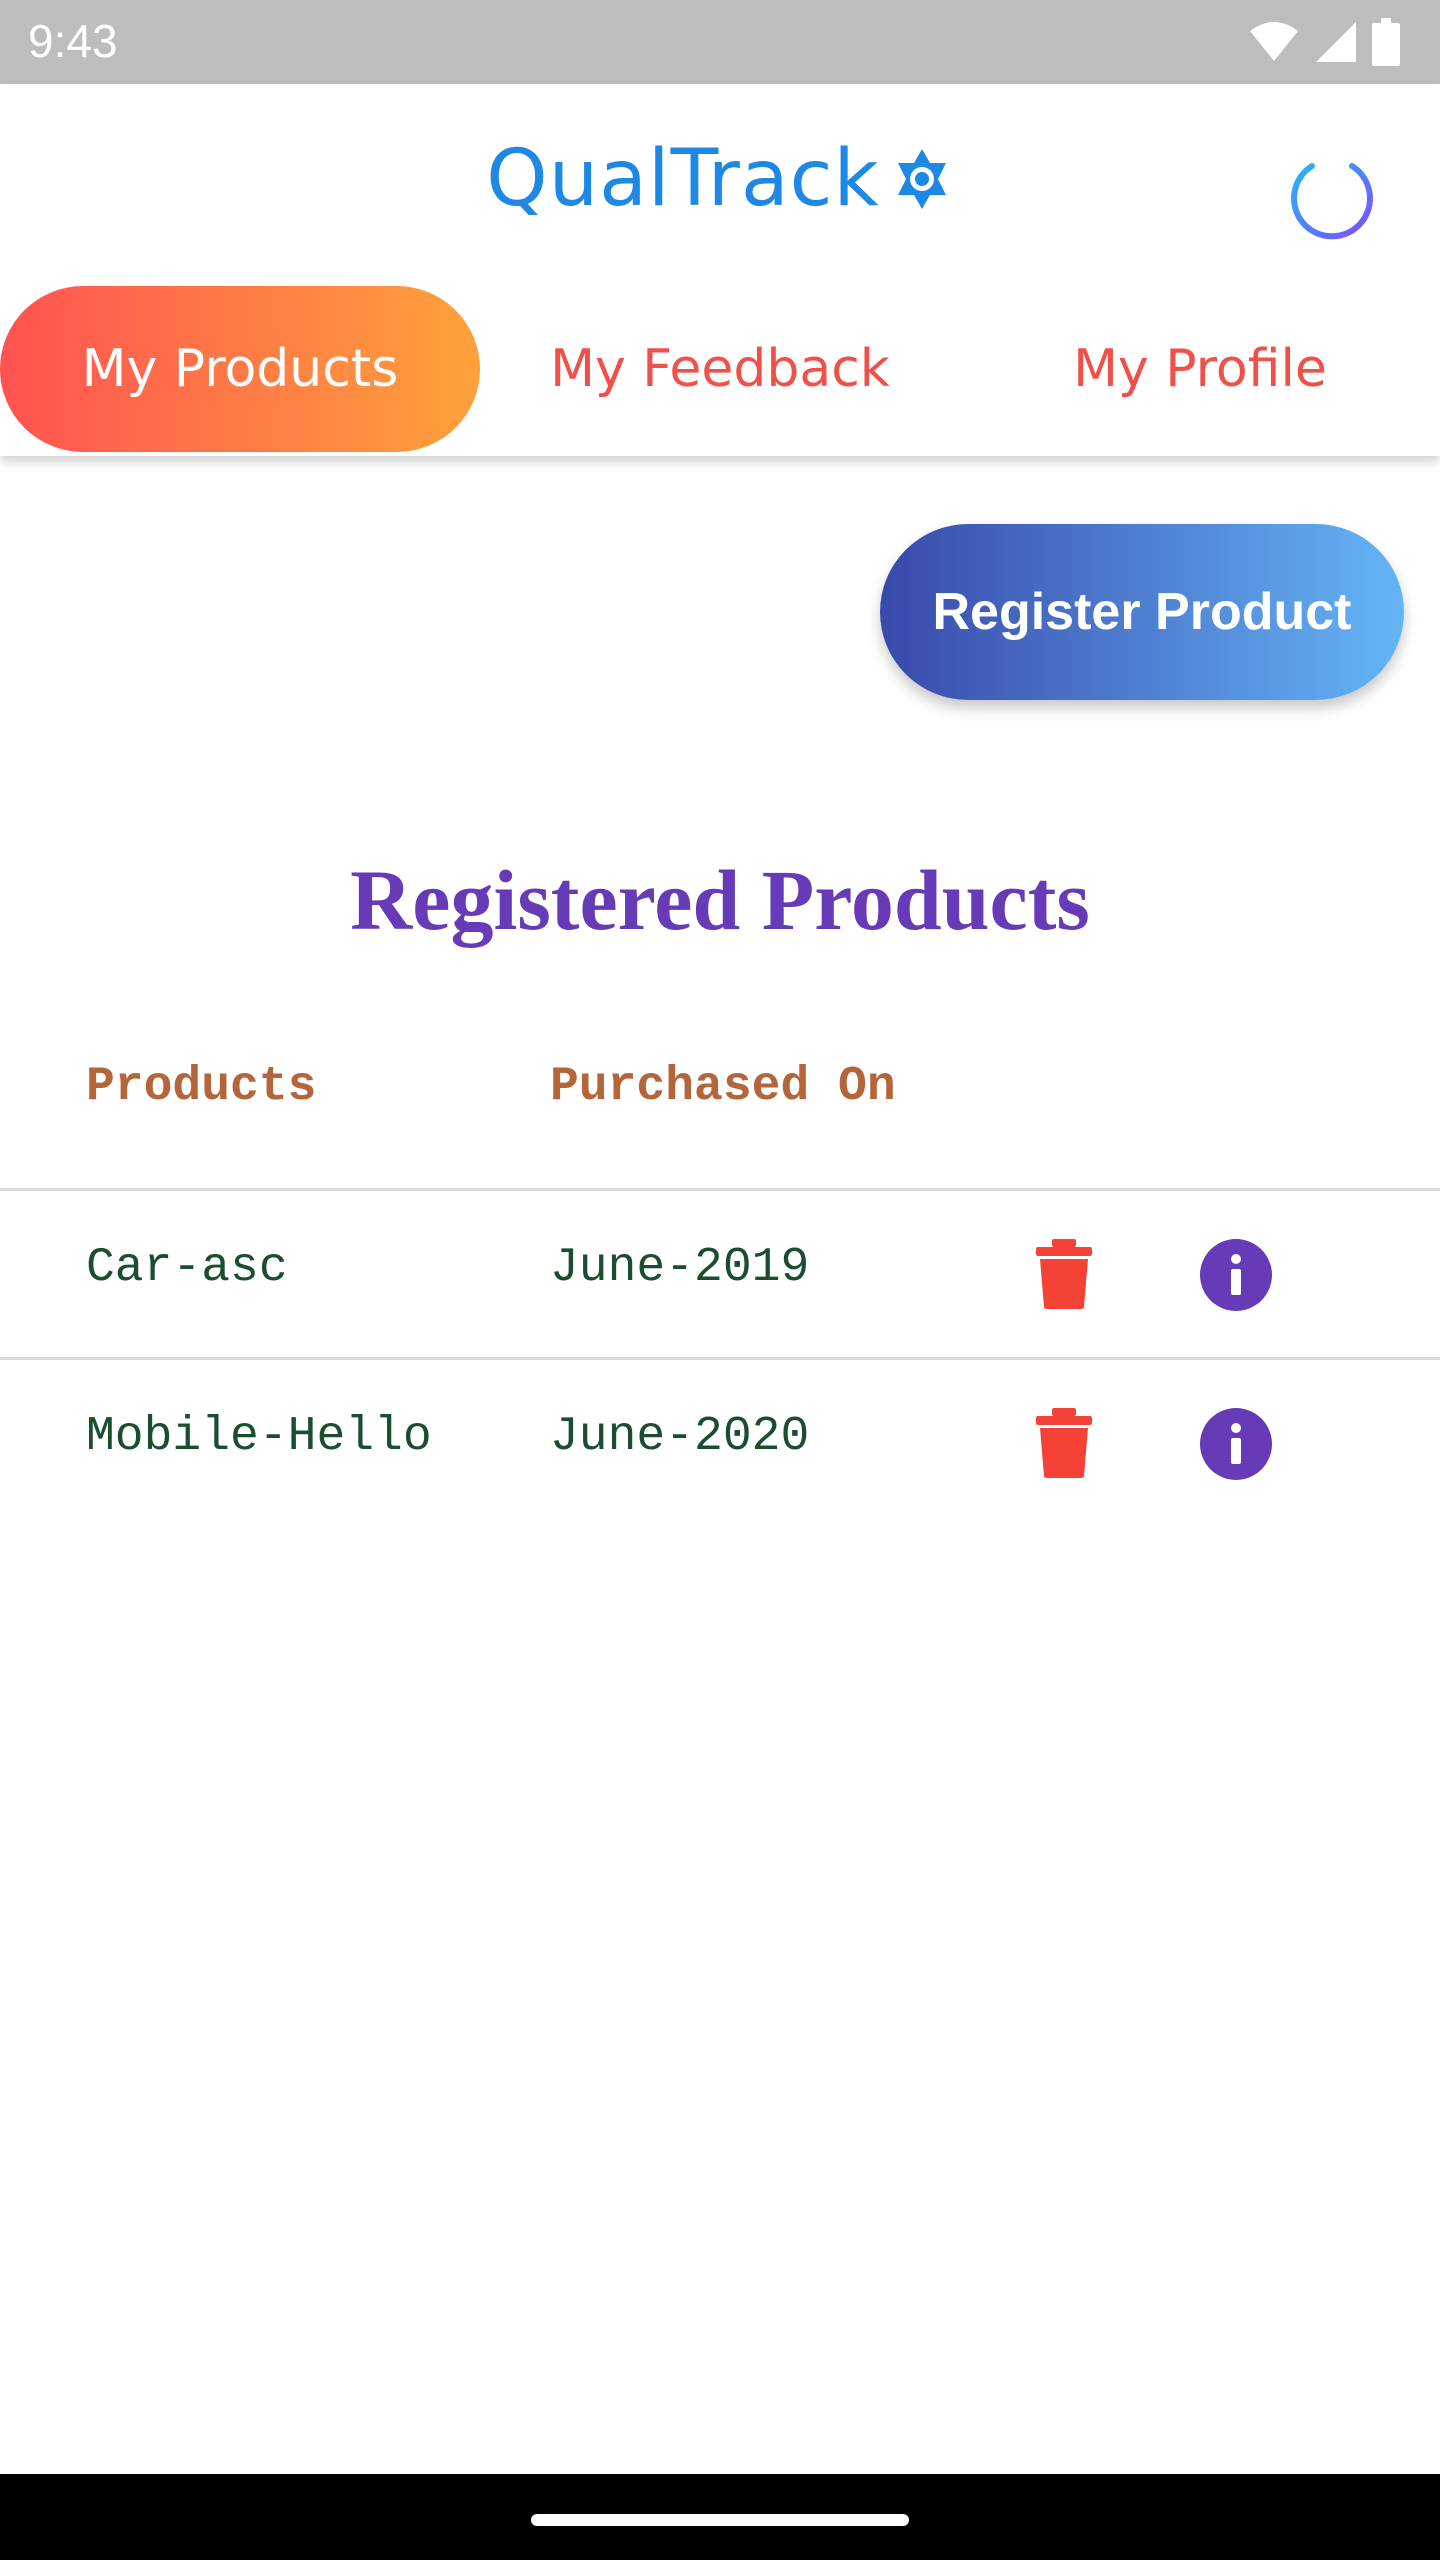 This screenshot has height=2560, width=1440. I want to click on tab-label: My Profile, so click(1200, 369).